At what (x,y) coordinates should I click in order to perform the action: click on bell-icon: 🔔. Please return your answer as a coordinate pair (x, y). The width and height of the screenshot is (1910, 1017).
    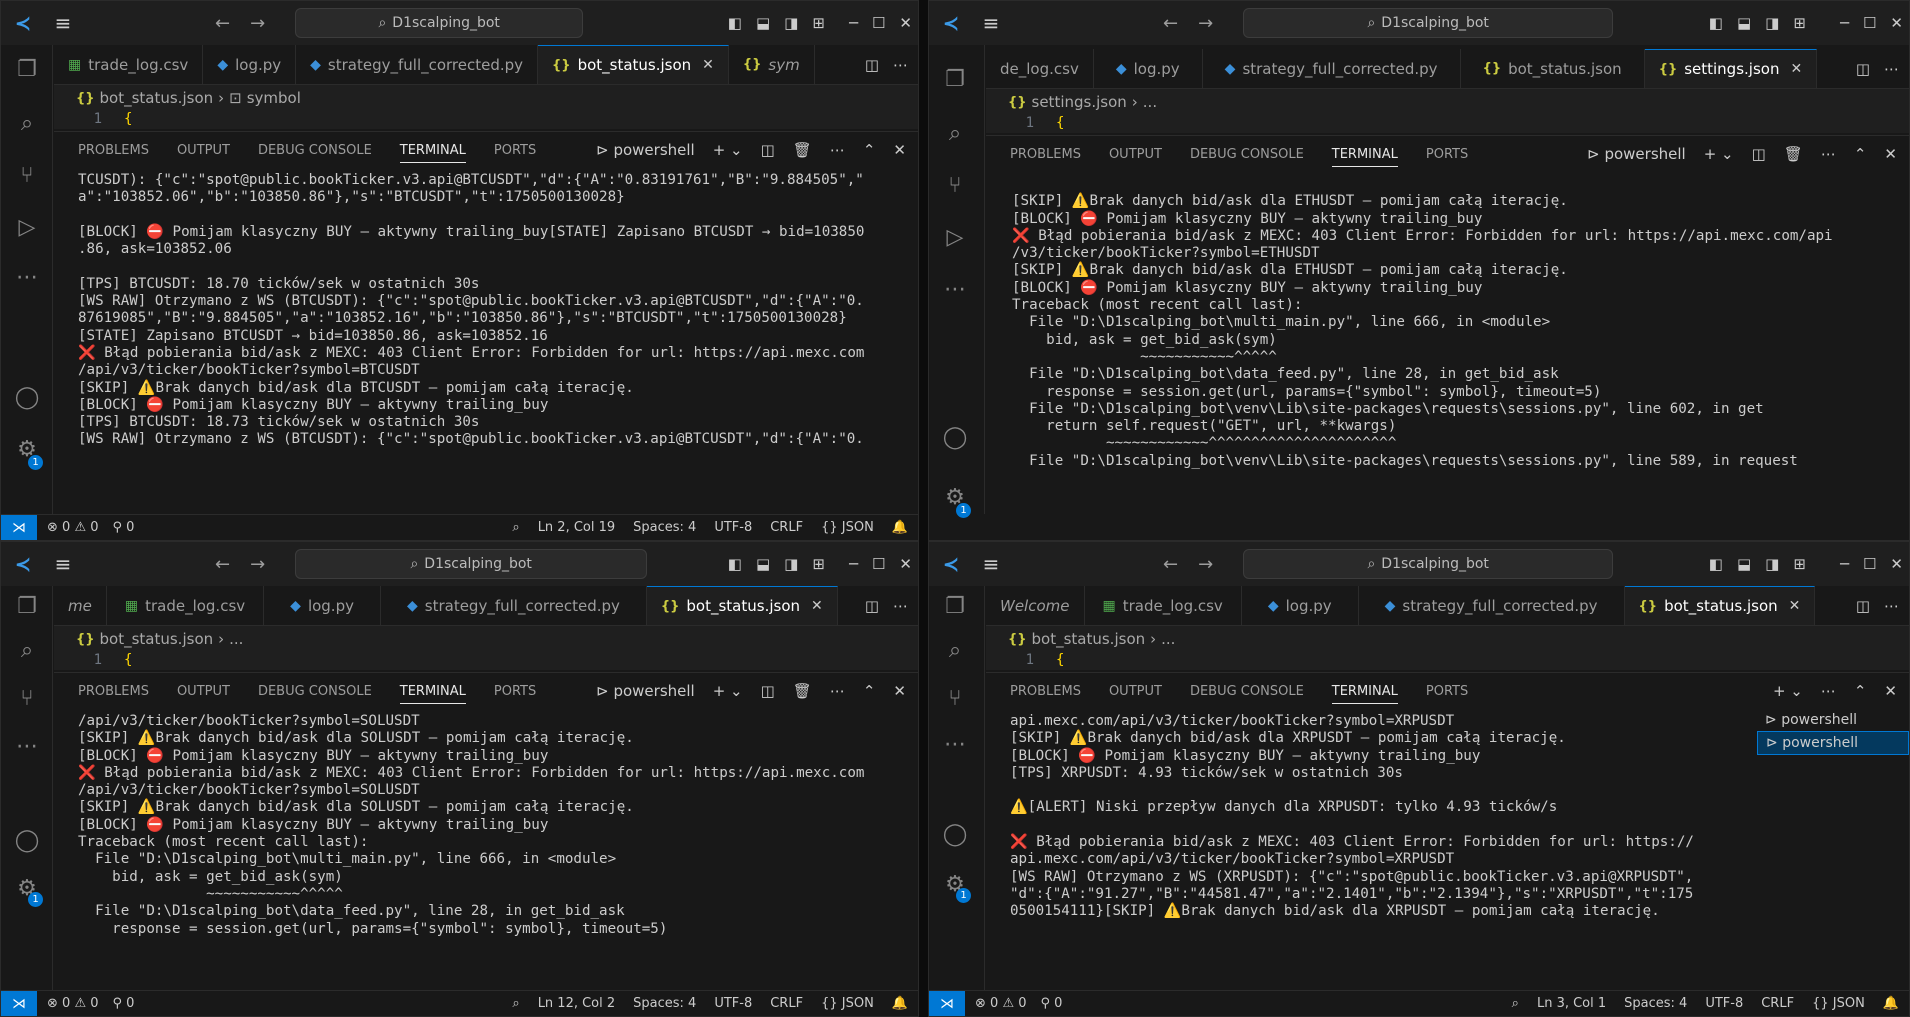
    Looking at the image, I should click on (1891, 1003).